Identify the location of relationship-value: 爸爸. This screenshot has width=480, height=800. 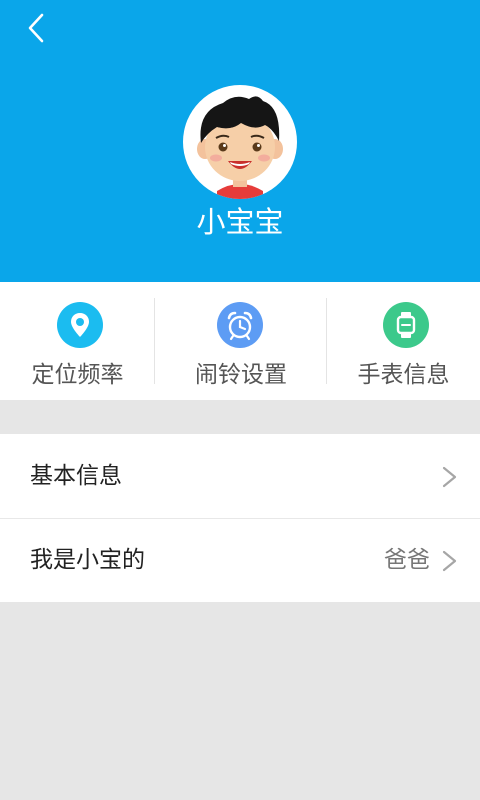
(407, 560).